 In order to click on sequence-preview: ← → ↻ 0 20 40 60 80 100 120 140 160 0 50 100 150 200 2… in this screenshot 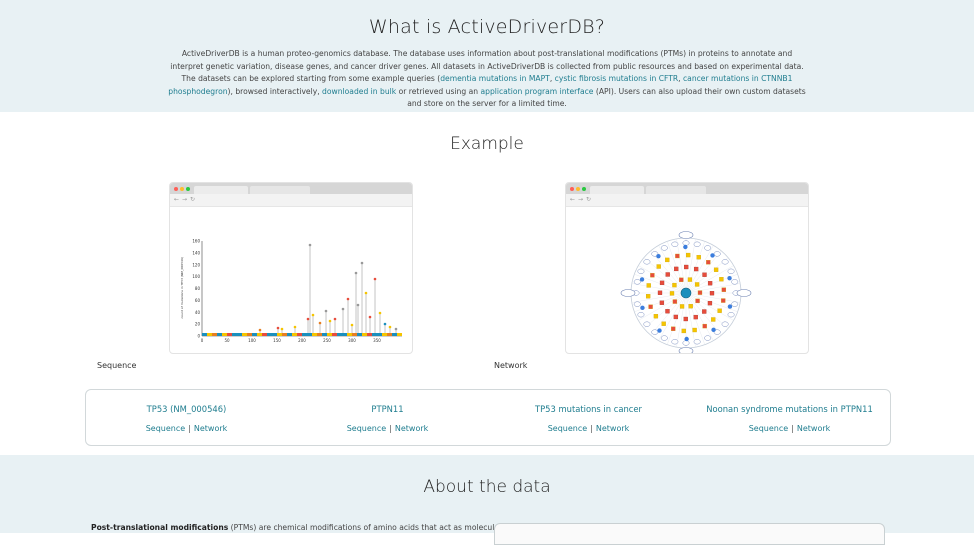, I will do `click(291, 268)`.